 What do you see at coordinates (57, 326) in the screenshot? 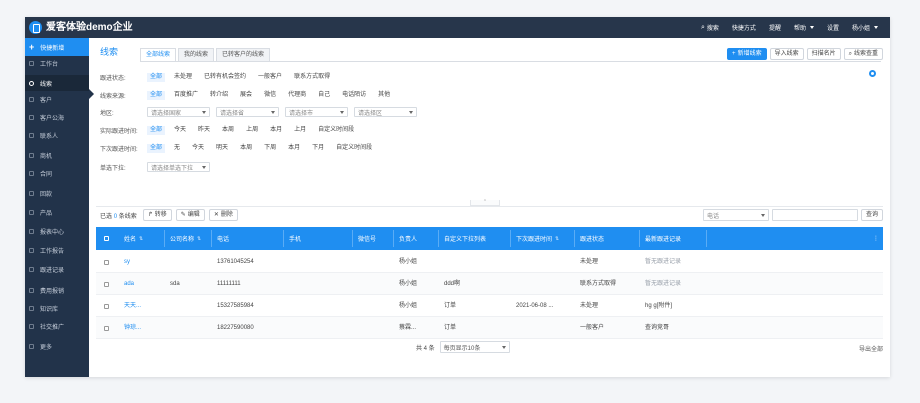
I see `sidebar-item: 社交推广` at bounding box center [57, 326].